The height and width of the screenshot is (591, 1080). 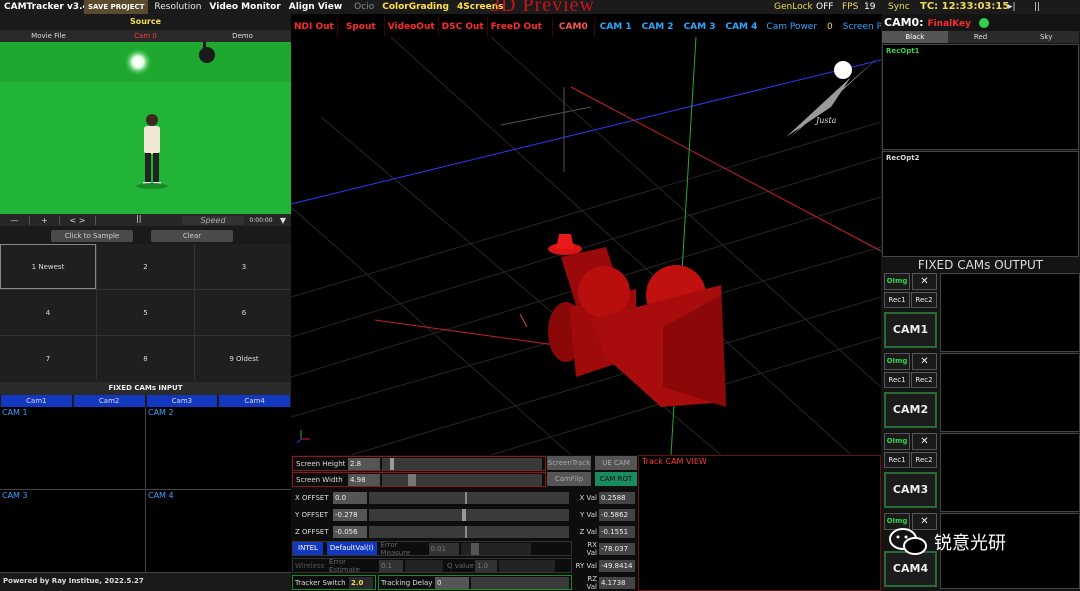 What do you see at coordinates (213, 220) in the screenshot?
I see `speed-label: Speed` at bounding box center [213, 220].